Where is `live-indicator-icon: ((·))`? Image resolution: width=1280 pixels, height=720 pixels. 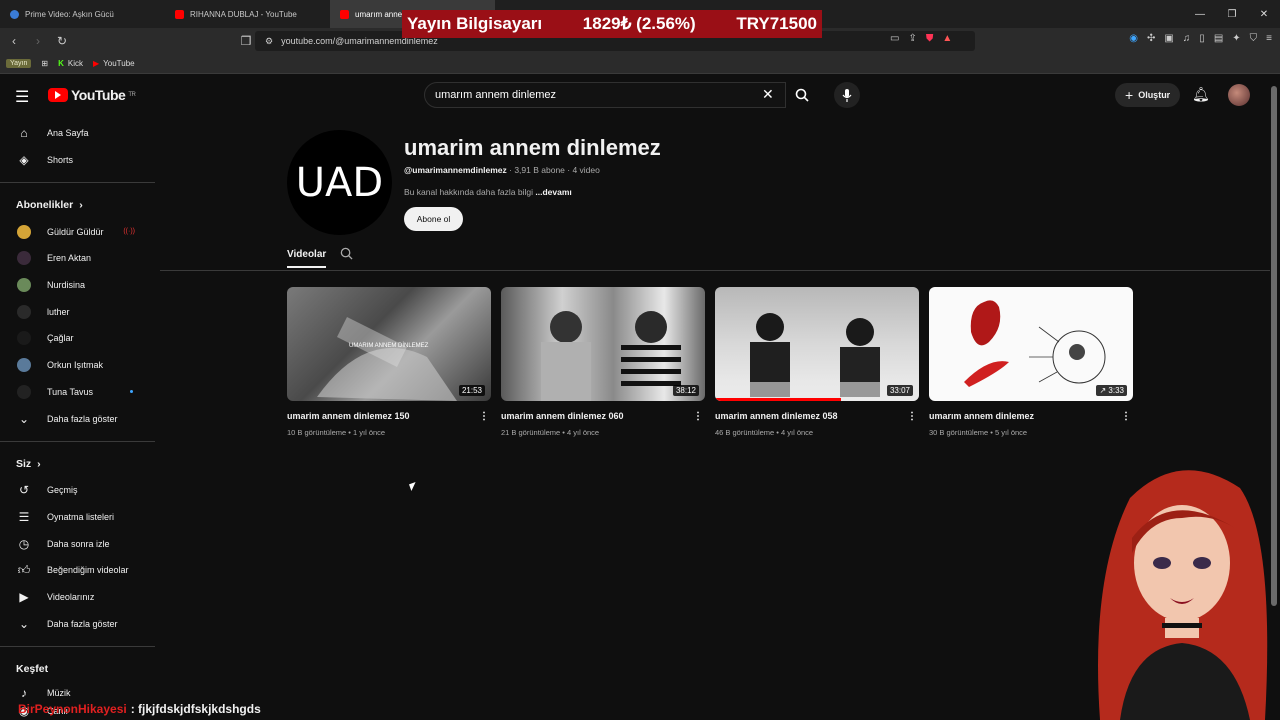
live-indicator-icon: ((·)) is located at coordinates (129, 232).